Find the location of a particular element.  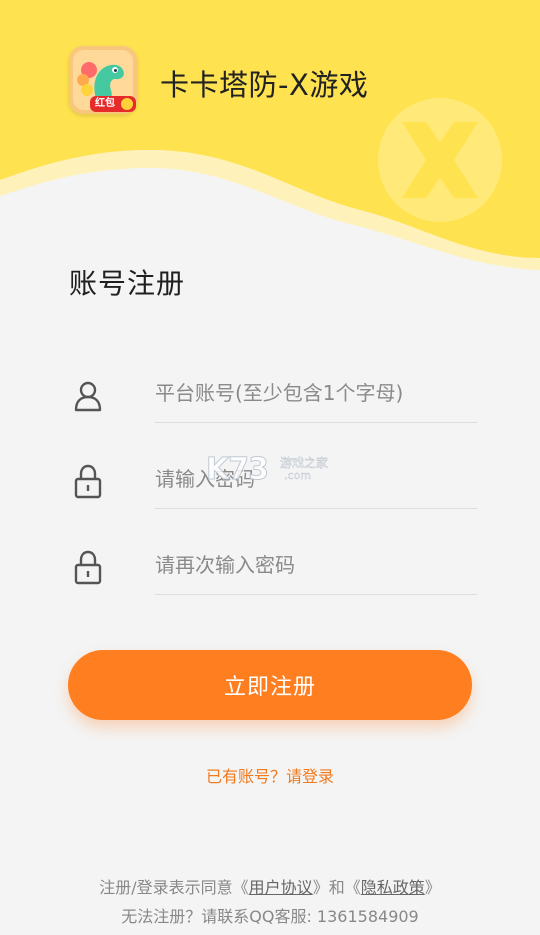

watermark-com: .com is located at coordinates (297, 475).